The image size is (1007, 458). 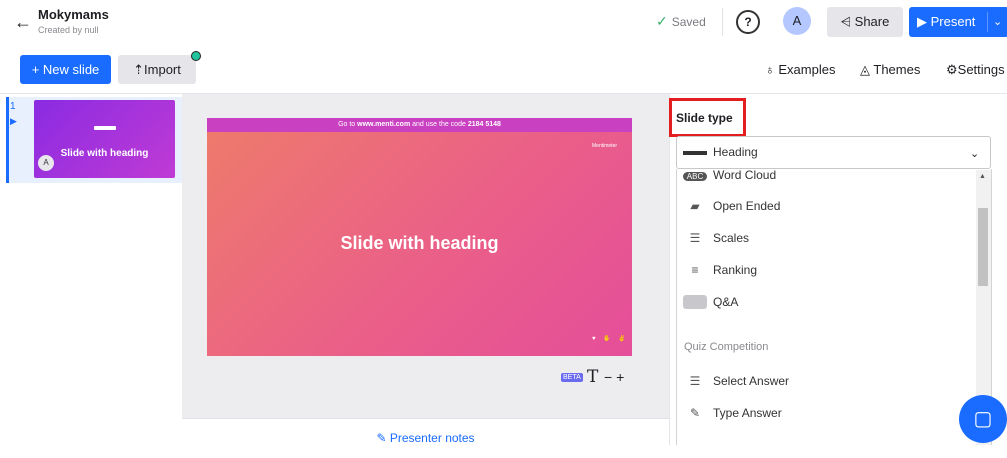 I want to click on slide-heading: Slide with heading, so click(x=419, y=243).